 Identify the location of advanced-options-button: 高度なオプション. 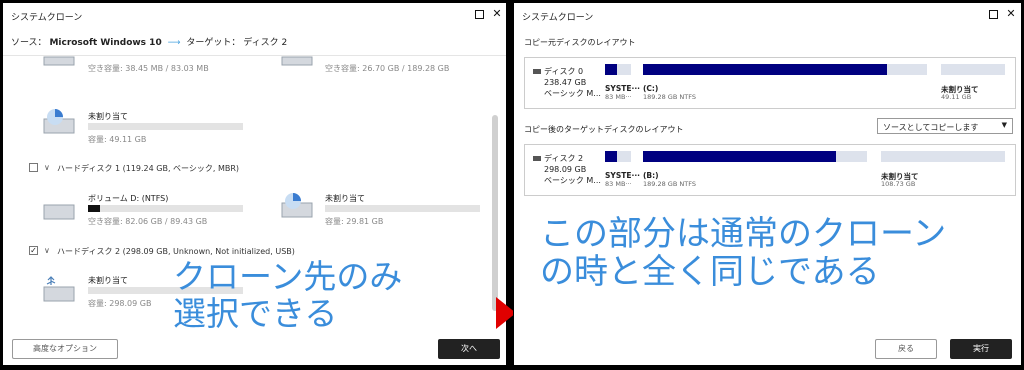
(65, 349).